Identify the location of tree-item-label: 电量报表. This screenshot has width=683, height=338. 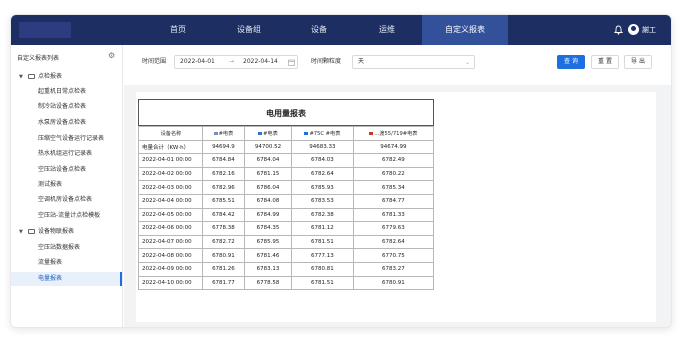
(50, 278).